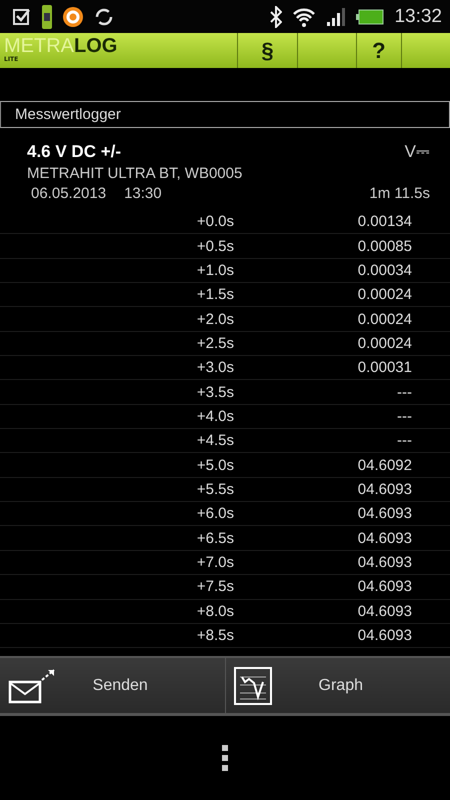 The height and width of the screenshot is (800, 450). Describe the element at coordinates (215, 562) in the screenshot. I see `time-offset-cell-text: +7.0s` at that location.